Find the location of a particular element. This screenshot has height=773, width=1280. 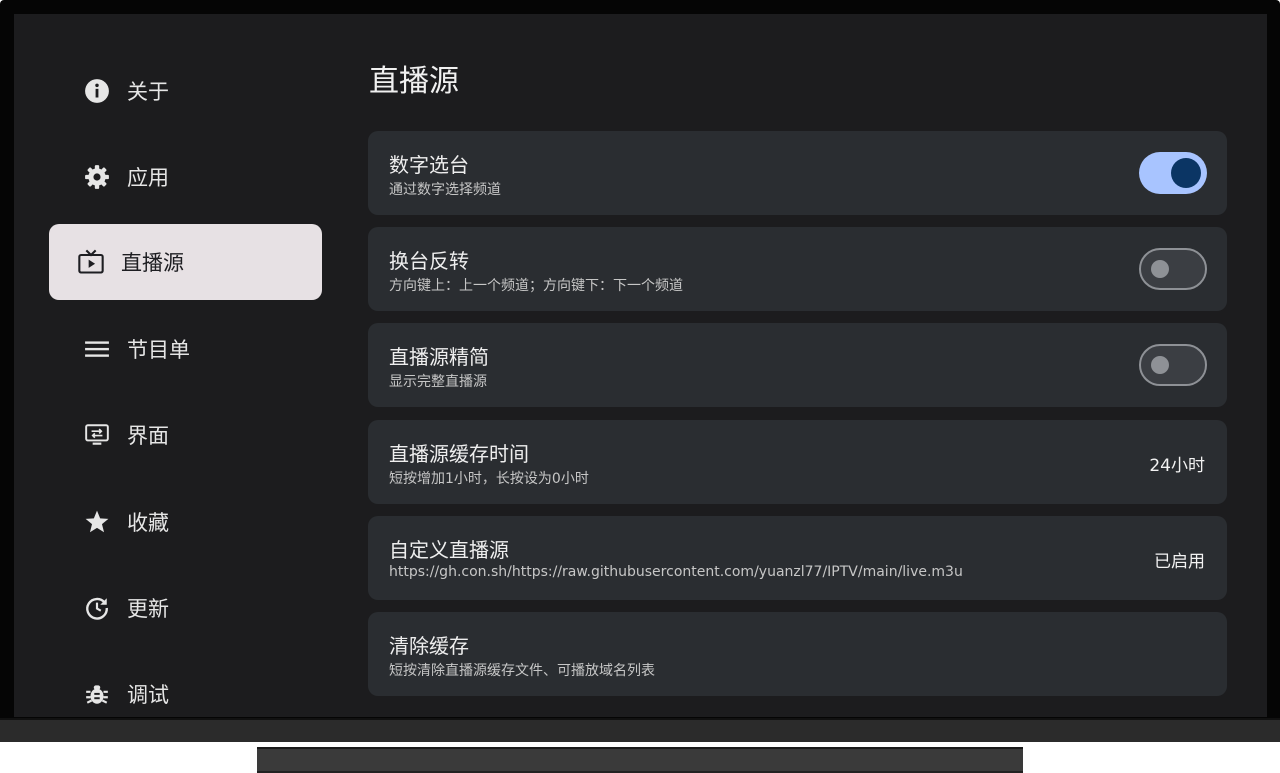

sidebar-item-live-source: 直播源 is located at coordinates (185, 262).